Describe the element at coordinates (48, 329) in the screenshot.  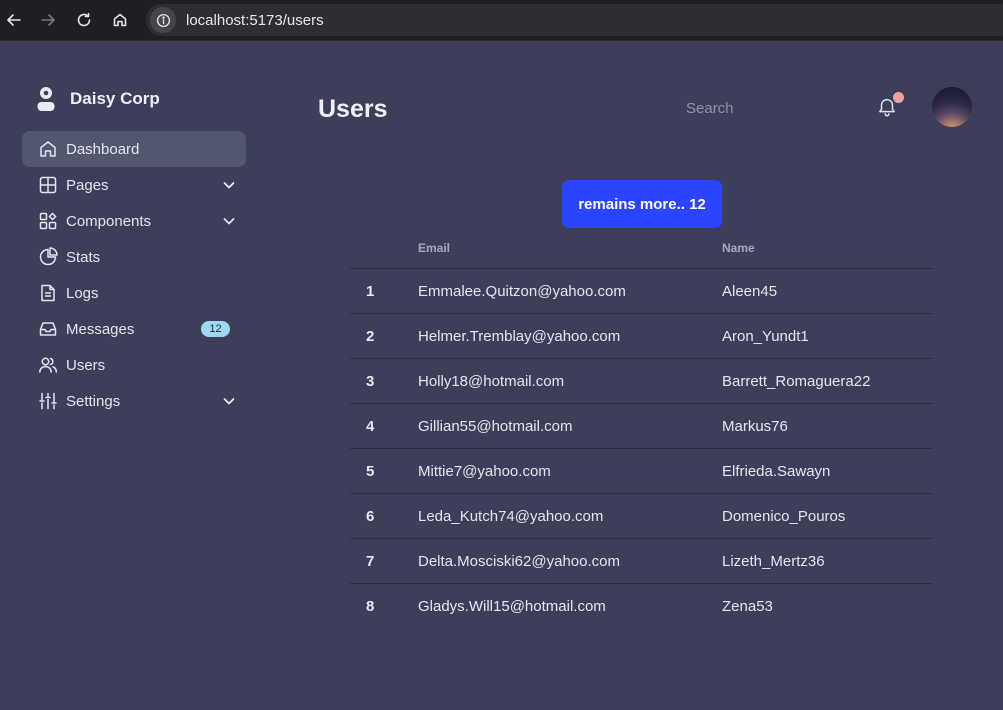
I see `inbox-icon` at that location.